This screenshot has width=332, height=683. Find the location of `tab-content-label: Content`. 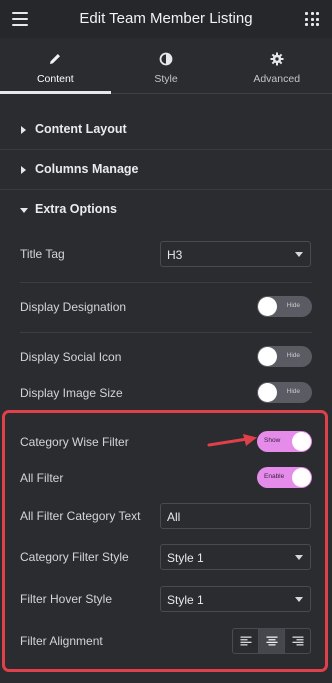

tab-content-label: Content is located at coordinates (55, 79).